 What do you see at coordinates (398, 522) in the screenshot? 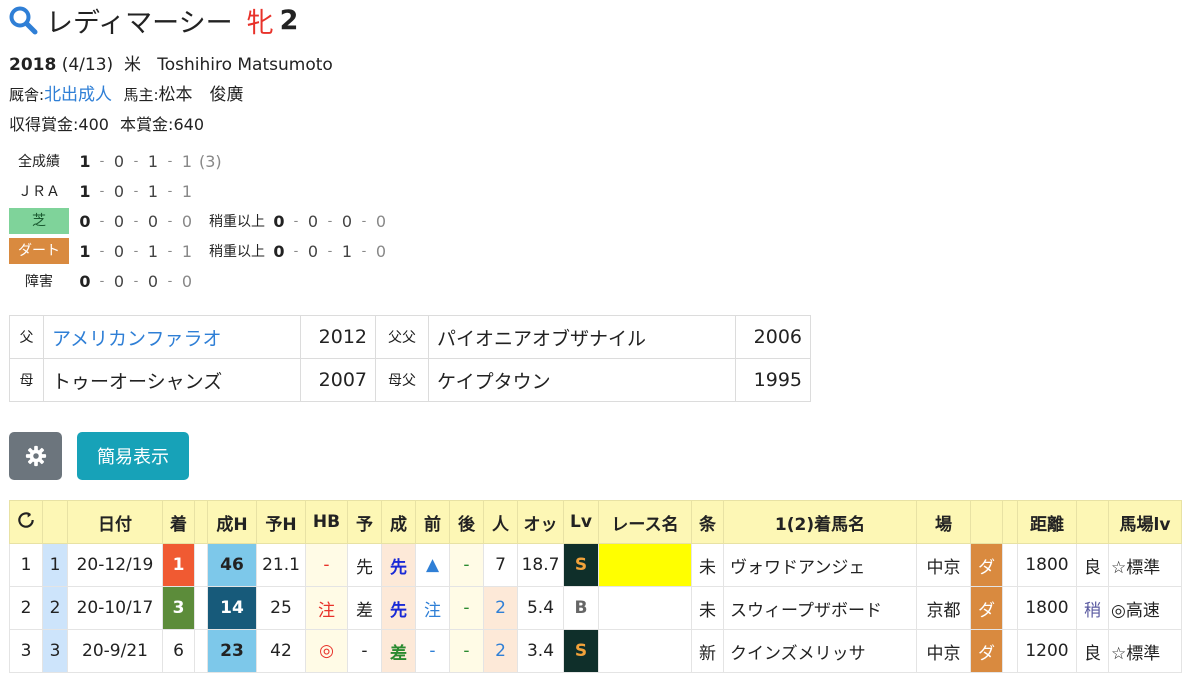
I see `column-header: 成` at bounding box center [398, 522].